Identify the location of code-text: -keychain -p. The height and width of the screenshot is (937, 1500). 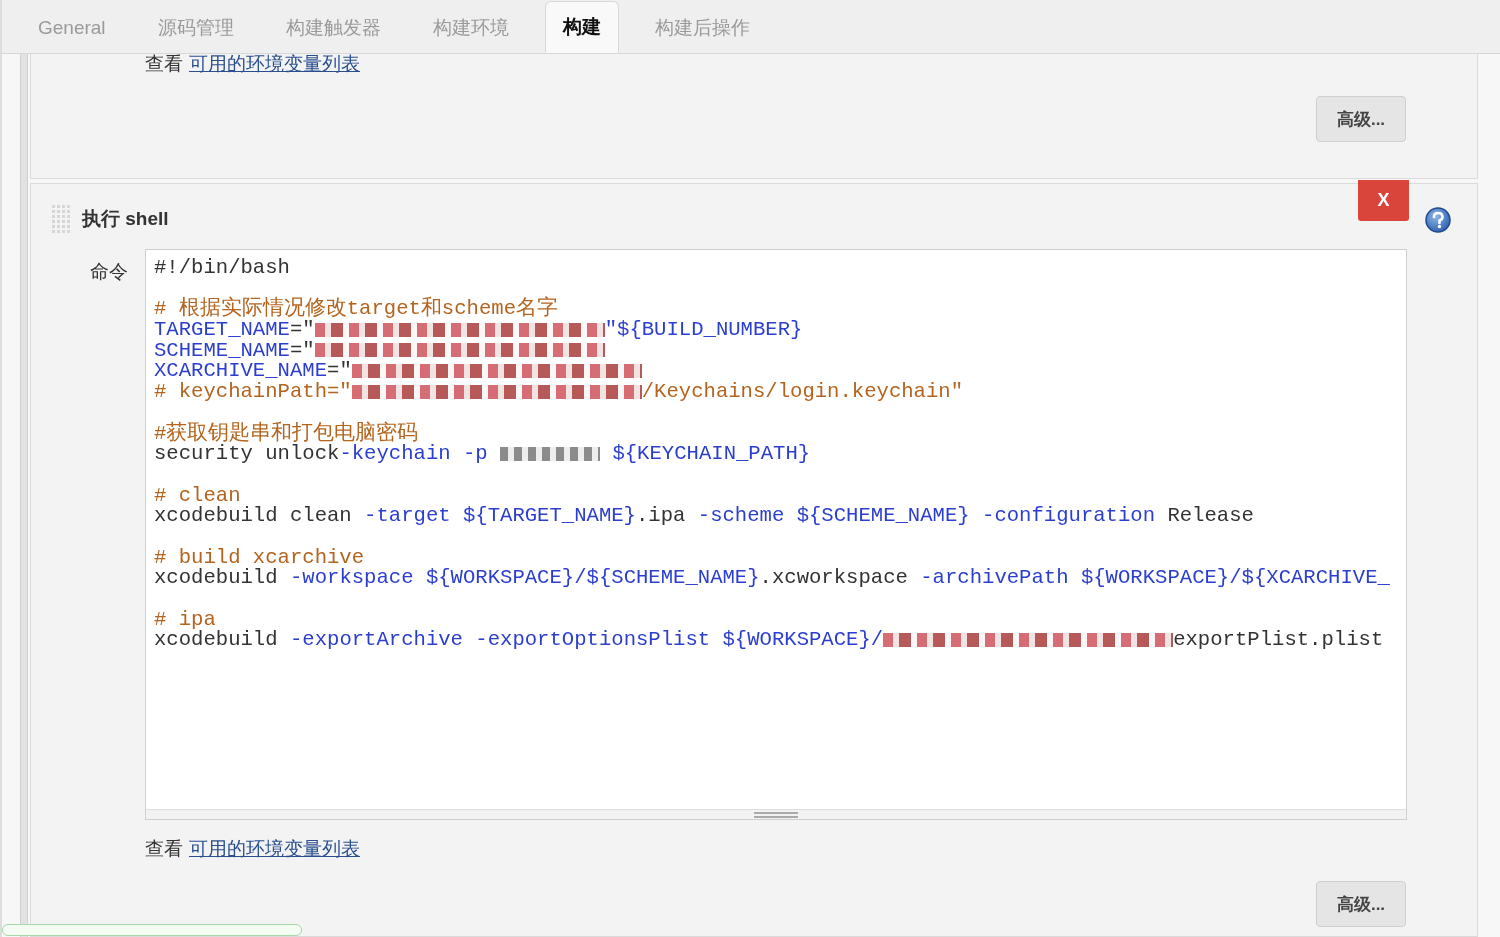
(414, 454).